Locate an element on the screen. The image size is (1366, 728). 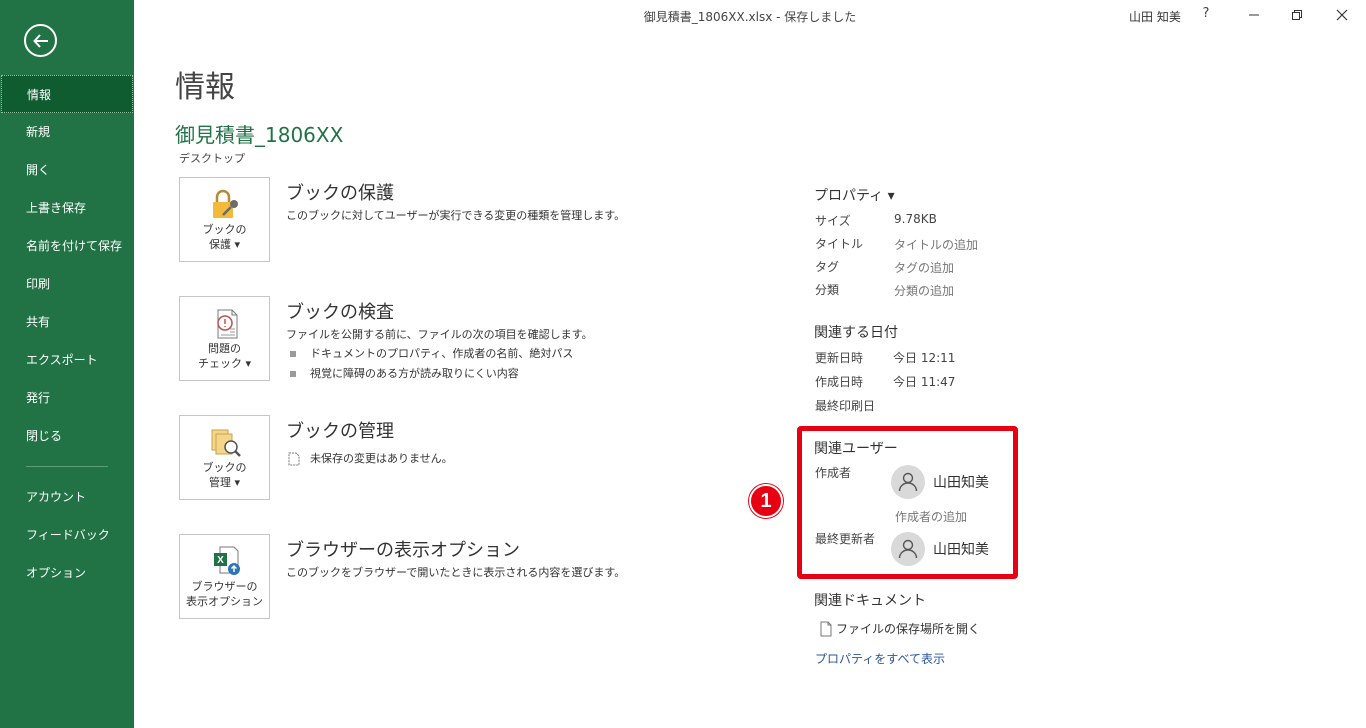
sidebar-item-info: 情報 is located at coordinates (67, 94).